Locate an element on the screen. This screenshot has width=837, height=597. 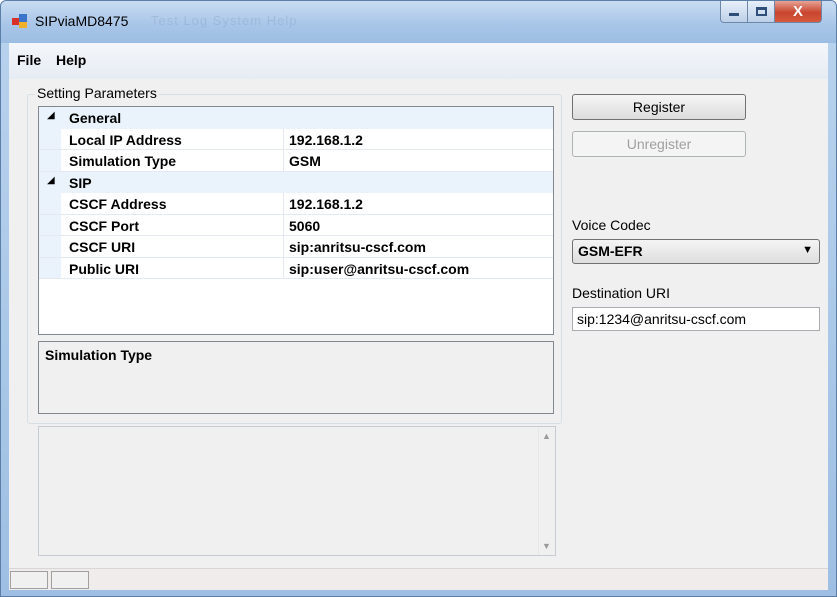
property-value: sip:user@anritsu-cscf.com is located at coordinates (379, 269).